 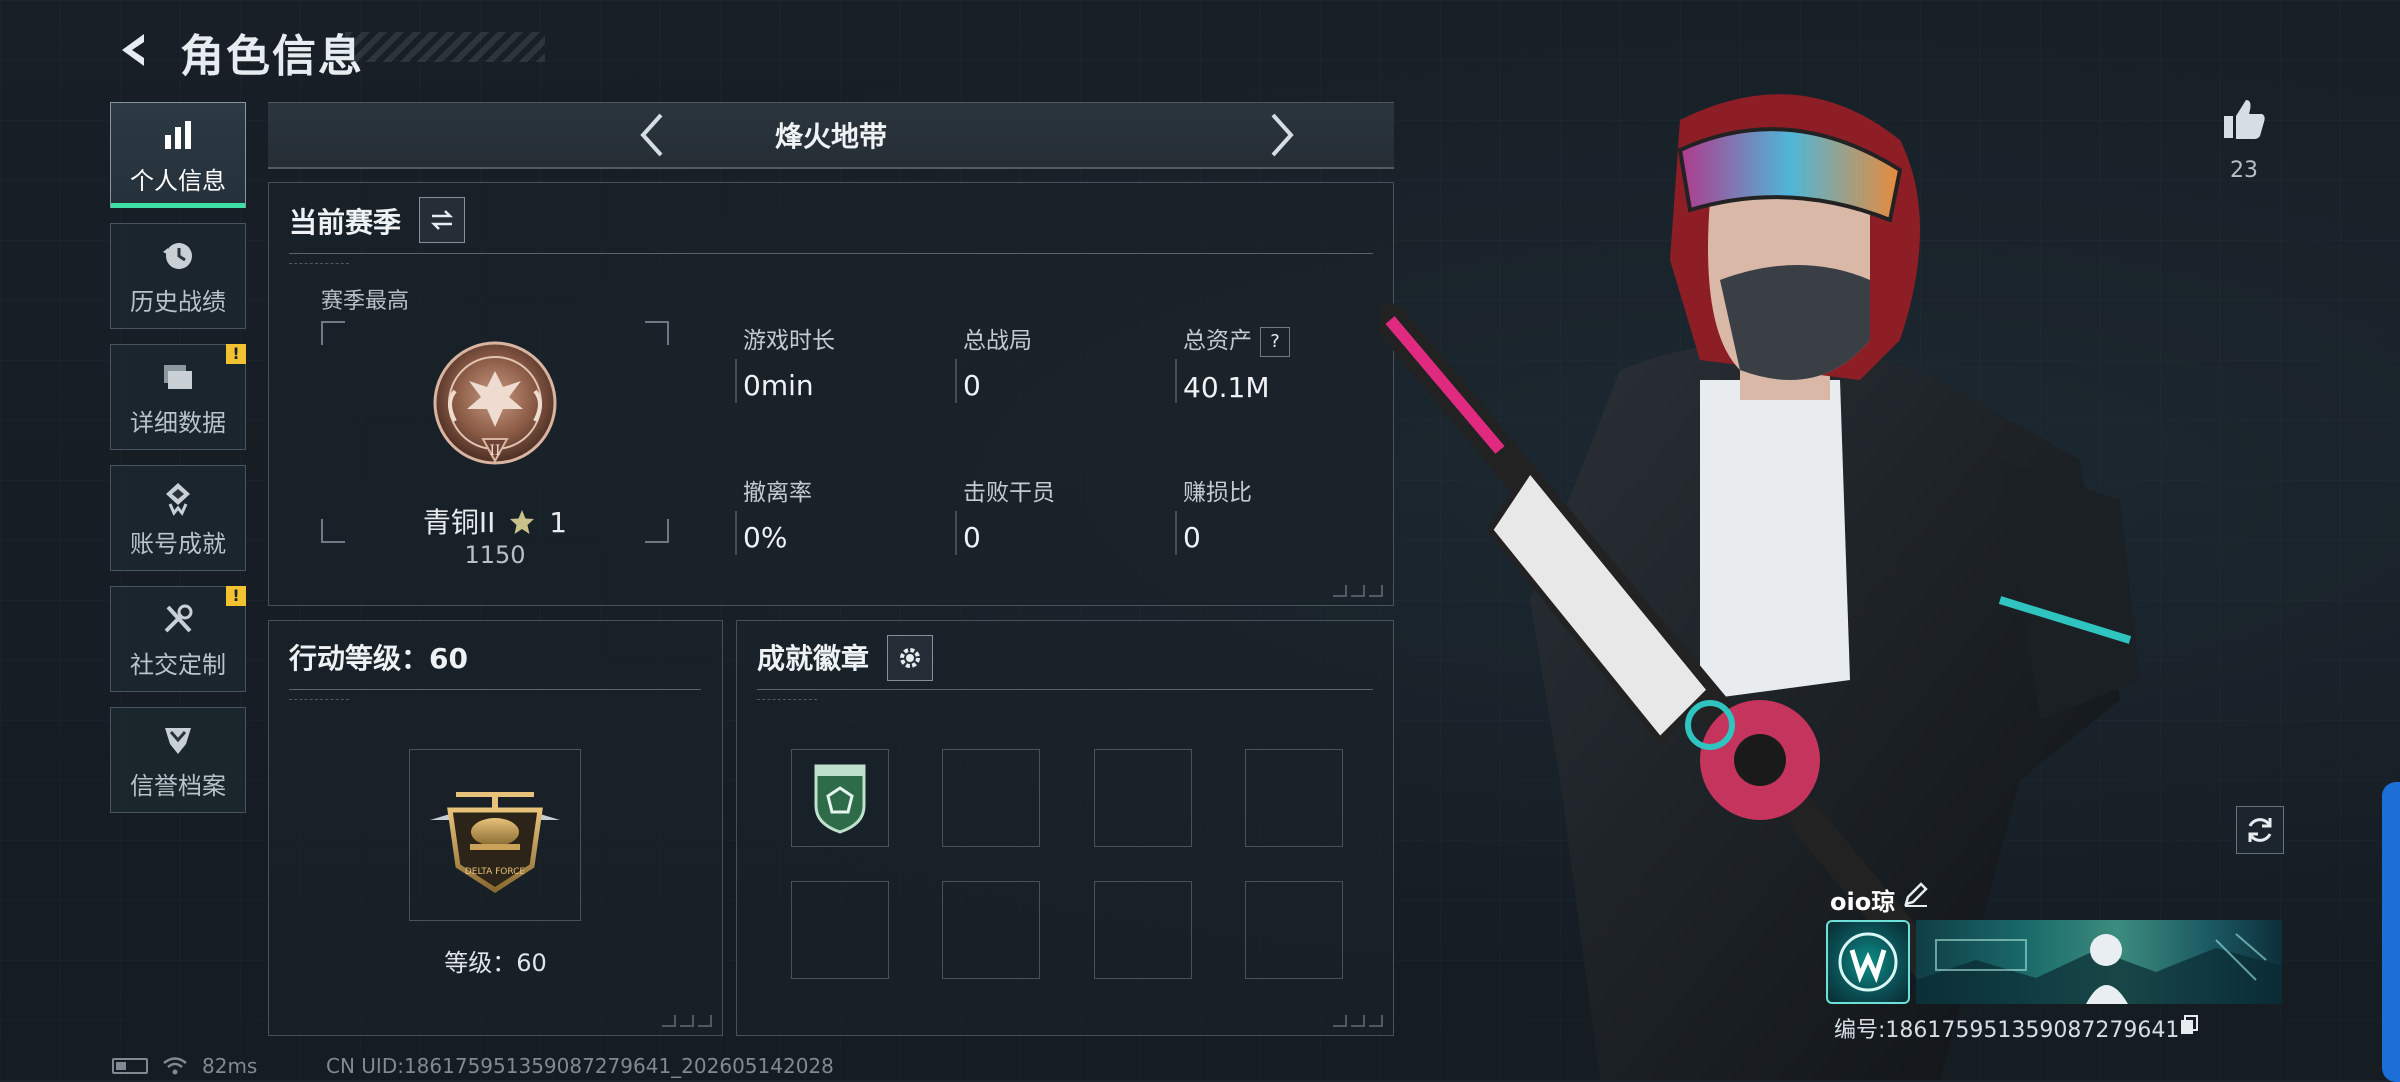 What do you see at coordinates (178, 135) in the screenshot?
I see `bar-chart-icon` at bounding box center [178, 135].